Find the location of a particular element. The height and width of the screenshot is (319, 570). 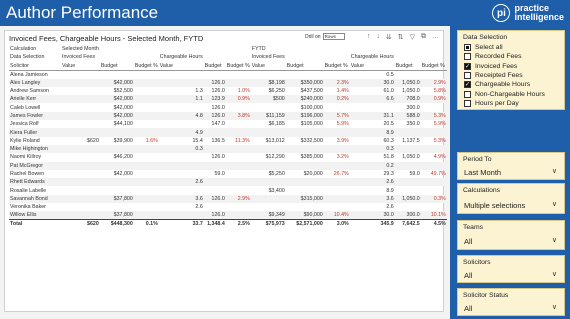

cell: $385,000 is located at coordinates (311, 157).